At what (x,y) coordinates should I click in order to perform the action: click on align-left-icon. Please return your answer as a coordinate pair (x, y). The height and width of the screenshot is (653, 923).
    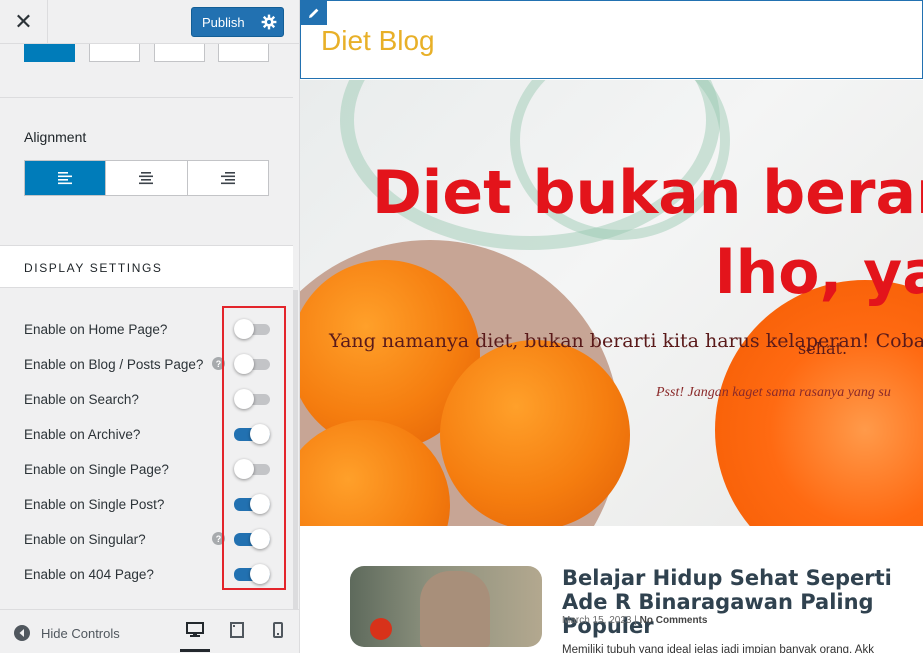
    Looking at the image, I should click on (65, 178).